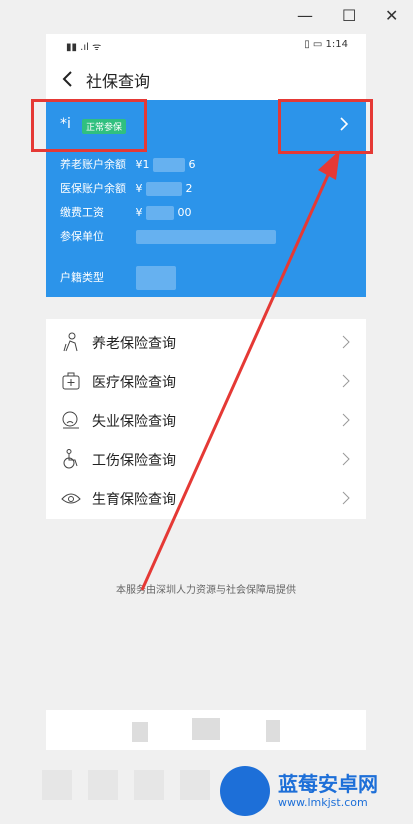  I want to click on minimize-icon: —, so click(305, 16).